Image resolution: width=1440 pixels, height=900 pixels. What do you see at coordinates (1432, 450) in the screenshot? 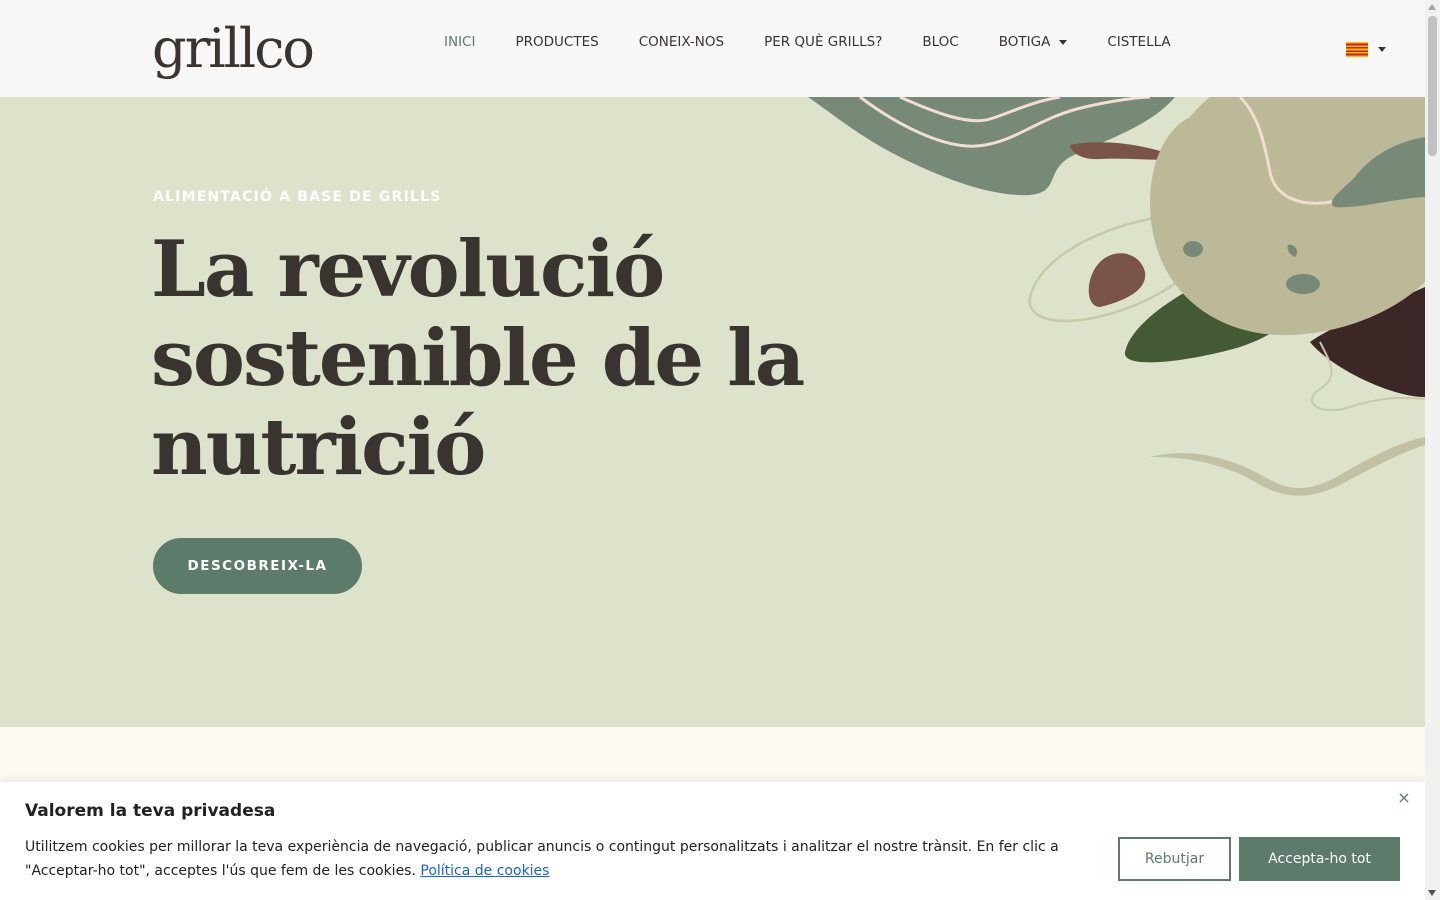
I see `page-scrollbar` at bounding box center [1432, 450].